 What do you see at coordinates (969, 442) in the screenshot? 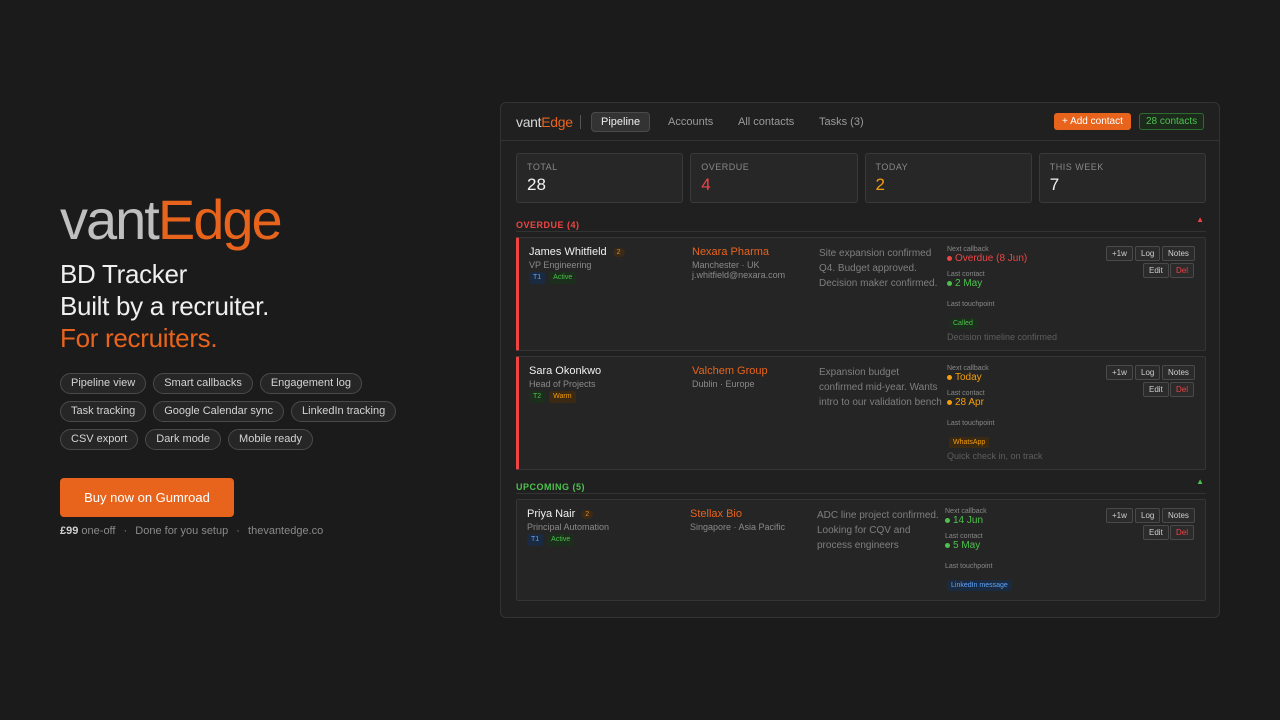
I see `touchpoint-badge: WhatsApp` at bounding box center [969, 442].